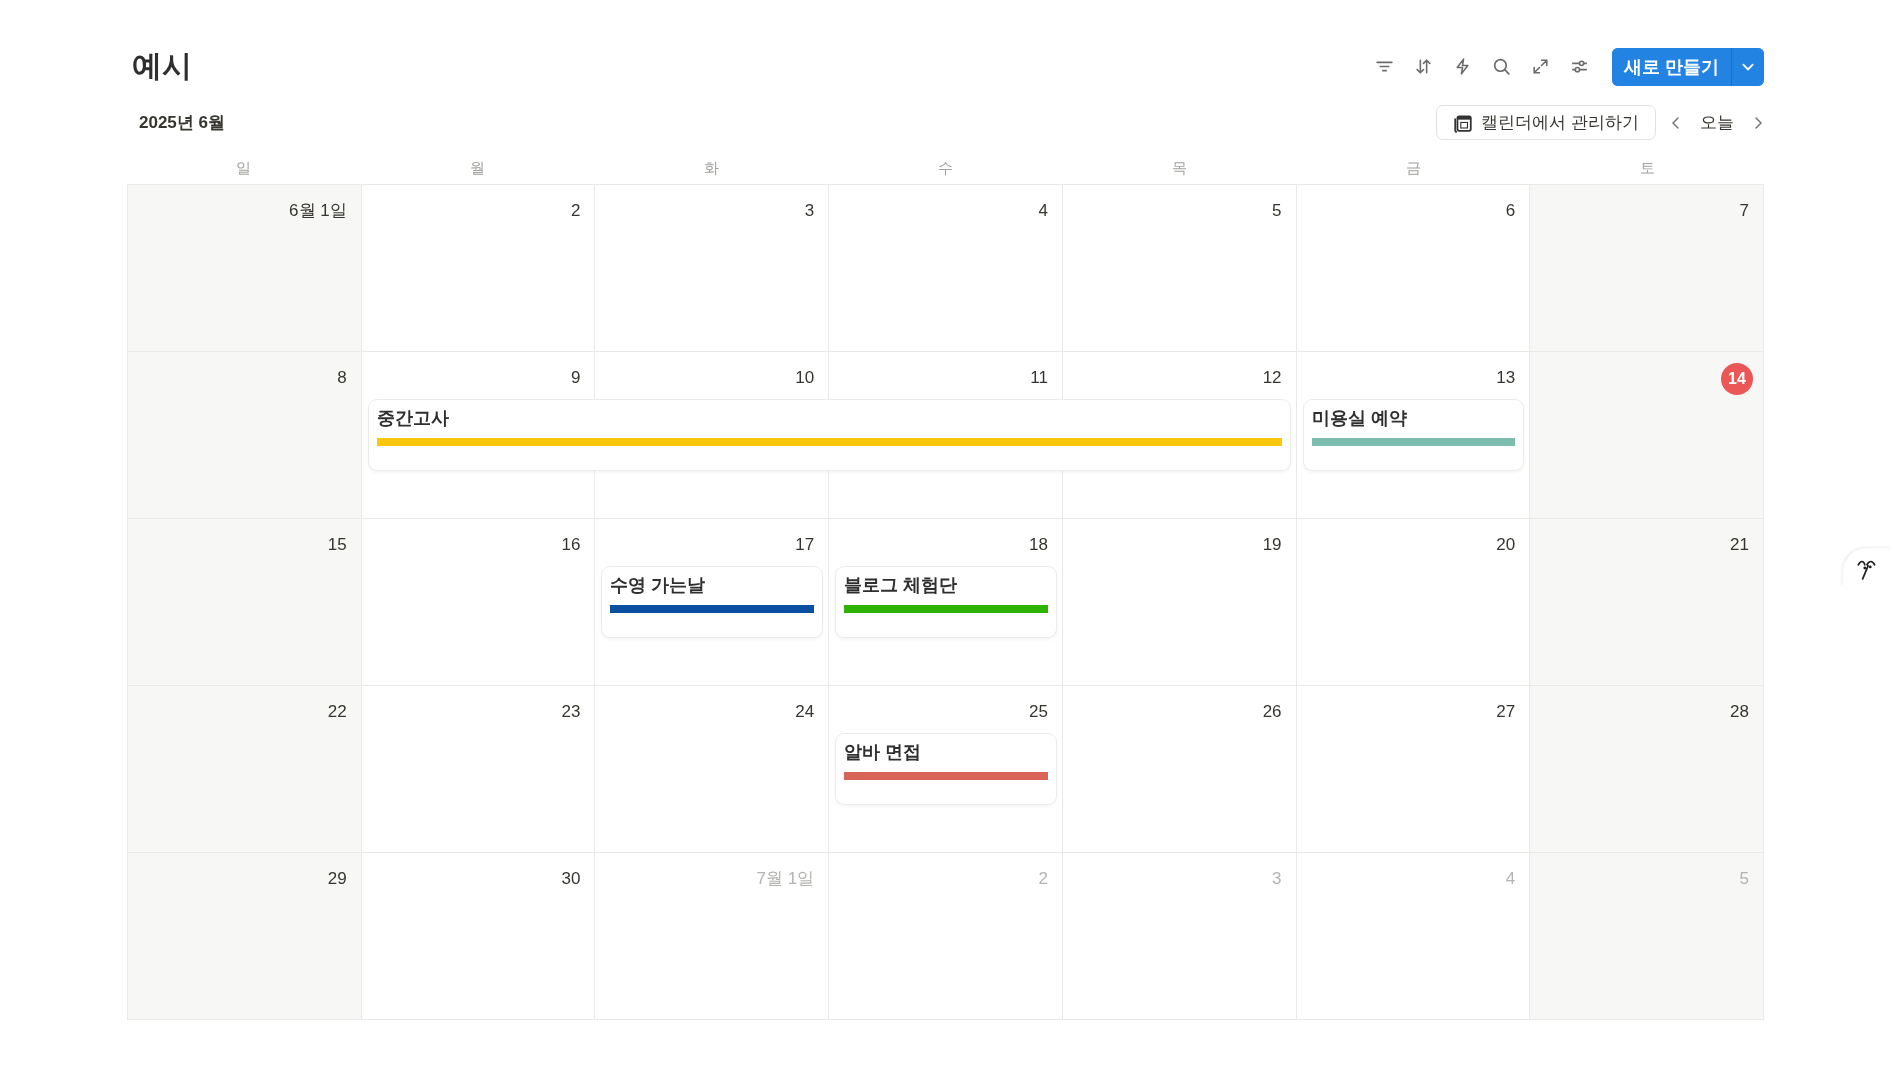  Describe the element at coordinates (162, 66) in the screenshot. I see `page-title: 예시` at that location.